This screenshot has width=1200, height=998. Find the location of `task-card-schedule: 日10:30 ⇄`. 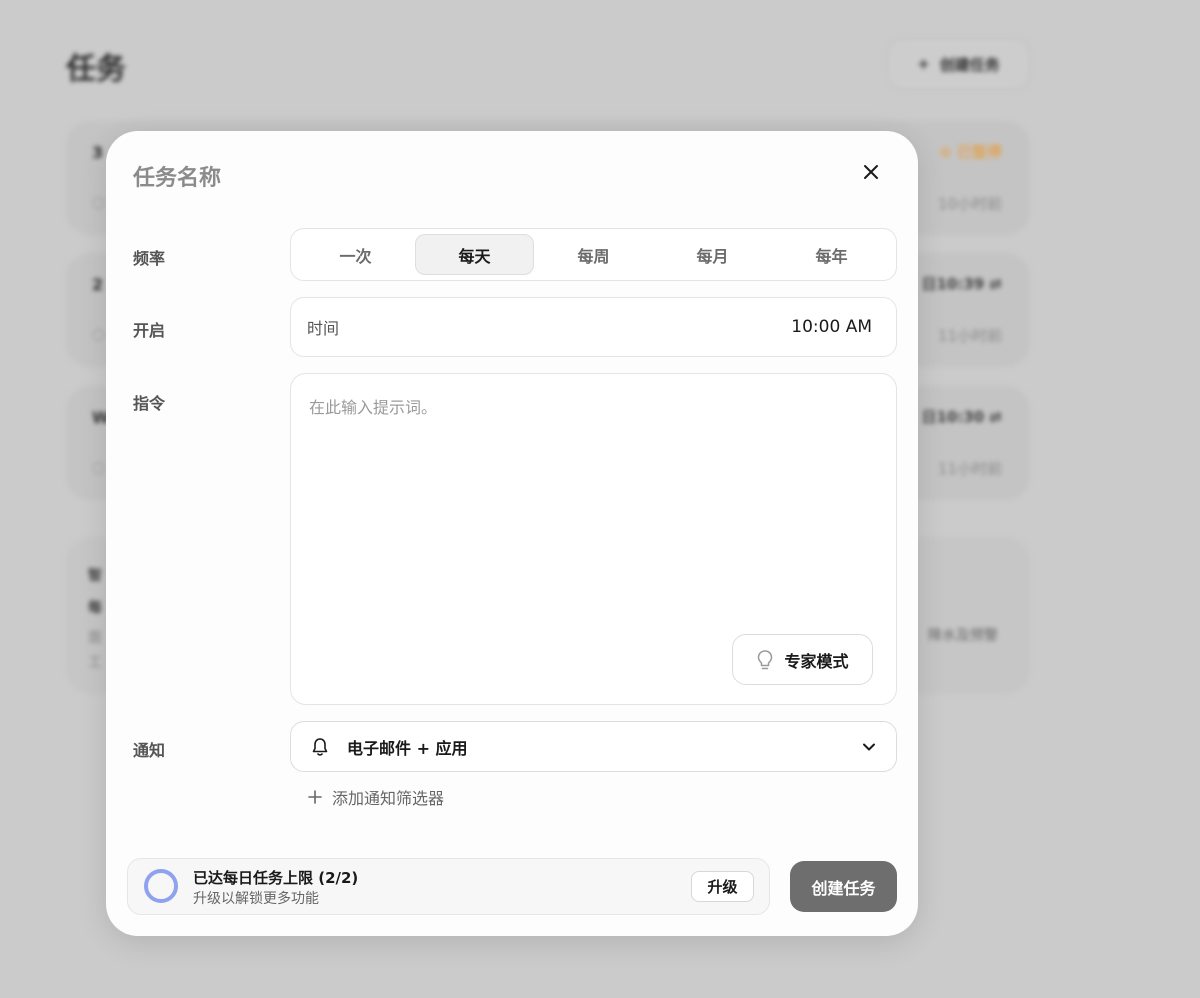

task-card-schedule: 日10:30 ⇄ is located at coordinates (961, 417).